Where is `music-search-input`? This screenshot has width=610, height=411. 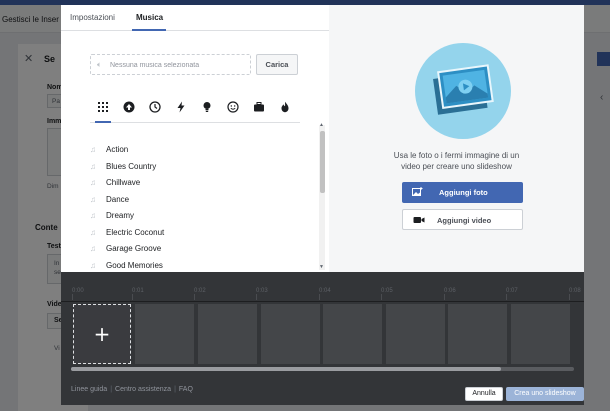
music-search-input is located at coordinates (179, 65).